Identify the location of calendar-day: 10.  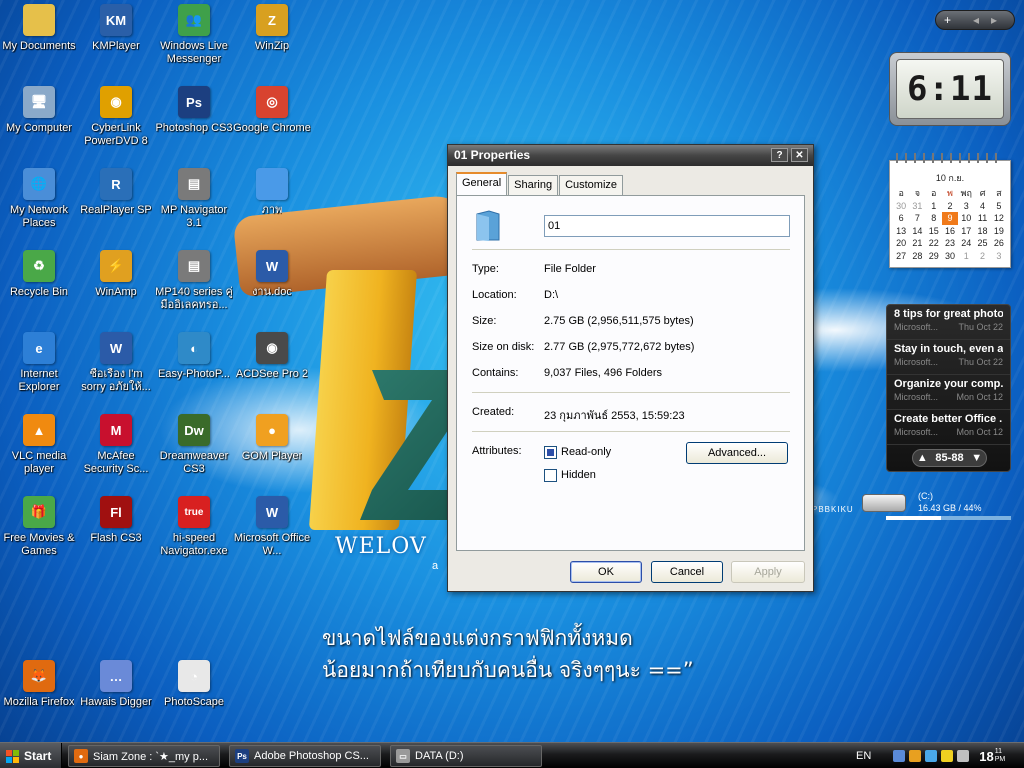
(966, 218).